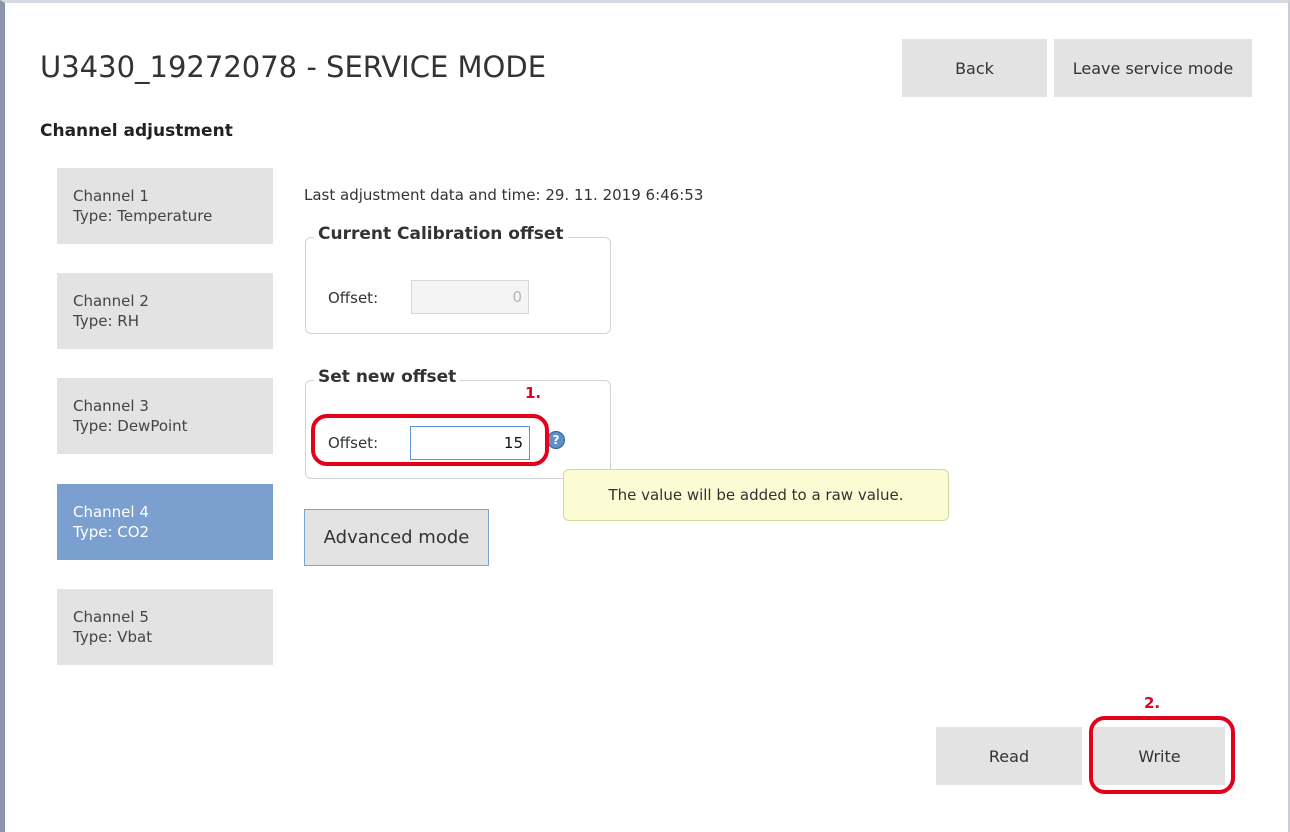 The height and width of the screenshot is (832, 1290). I want to click on channel-item-5: Channel 5 Type: Vbat, so click(165, 627).